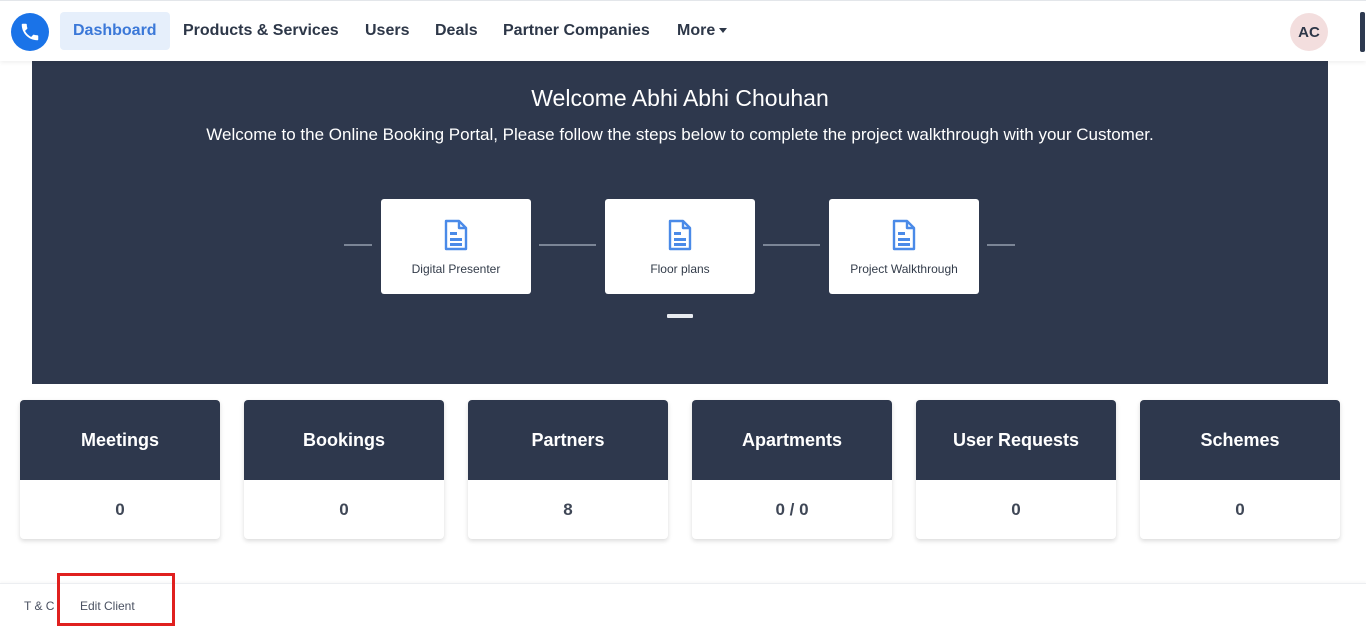 The height and width of the screenshot is (626, 1366). I want to click on nav-deals: Deals, so click(456, 31).